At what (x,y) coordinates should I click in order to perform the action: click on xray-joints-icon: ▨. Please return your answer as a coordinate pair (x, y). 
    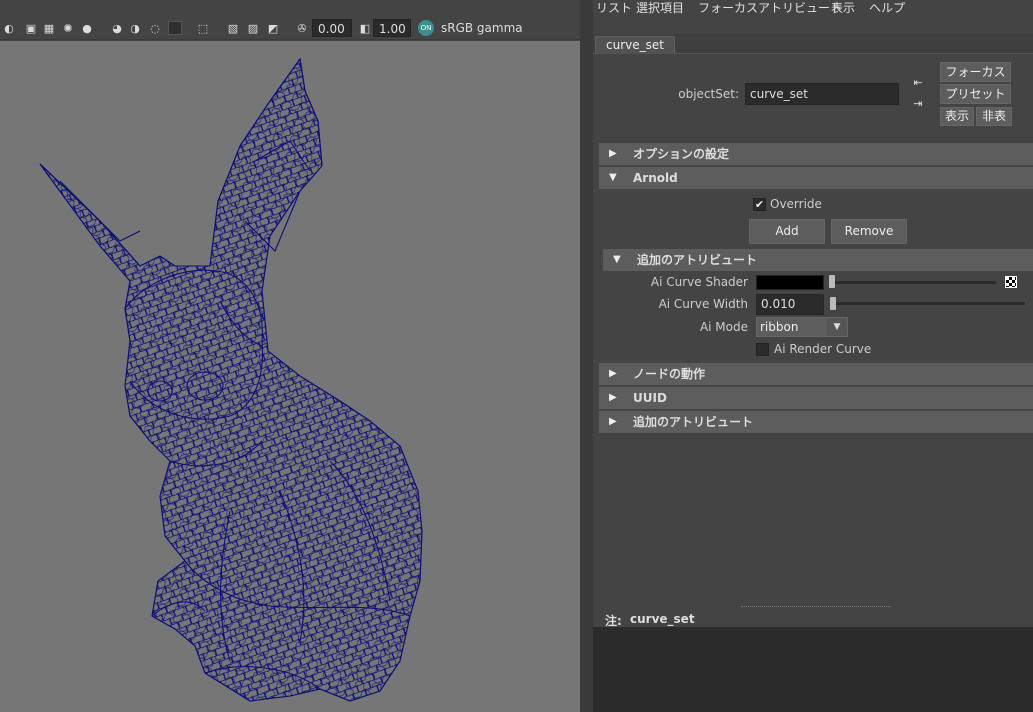
    Looking at the image, I should click on (253, 28).